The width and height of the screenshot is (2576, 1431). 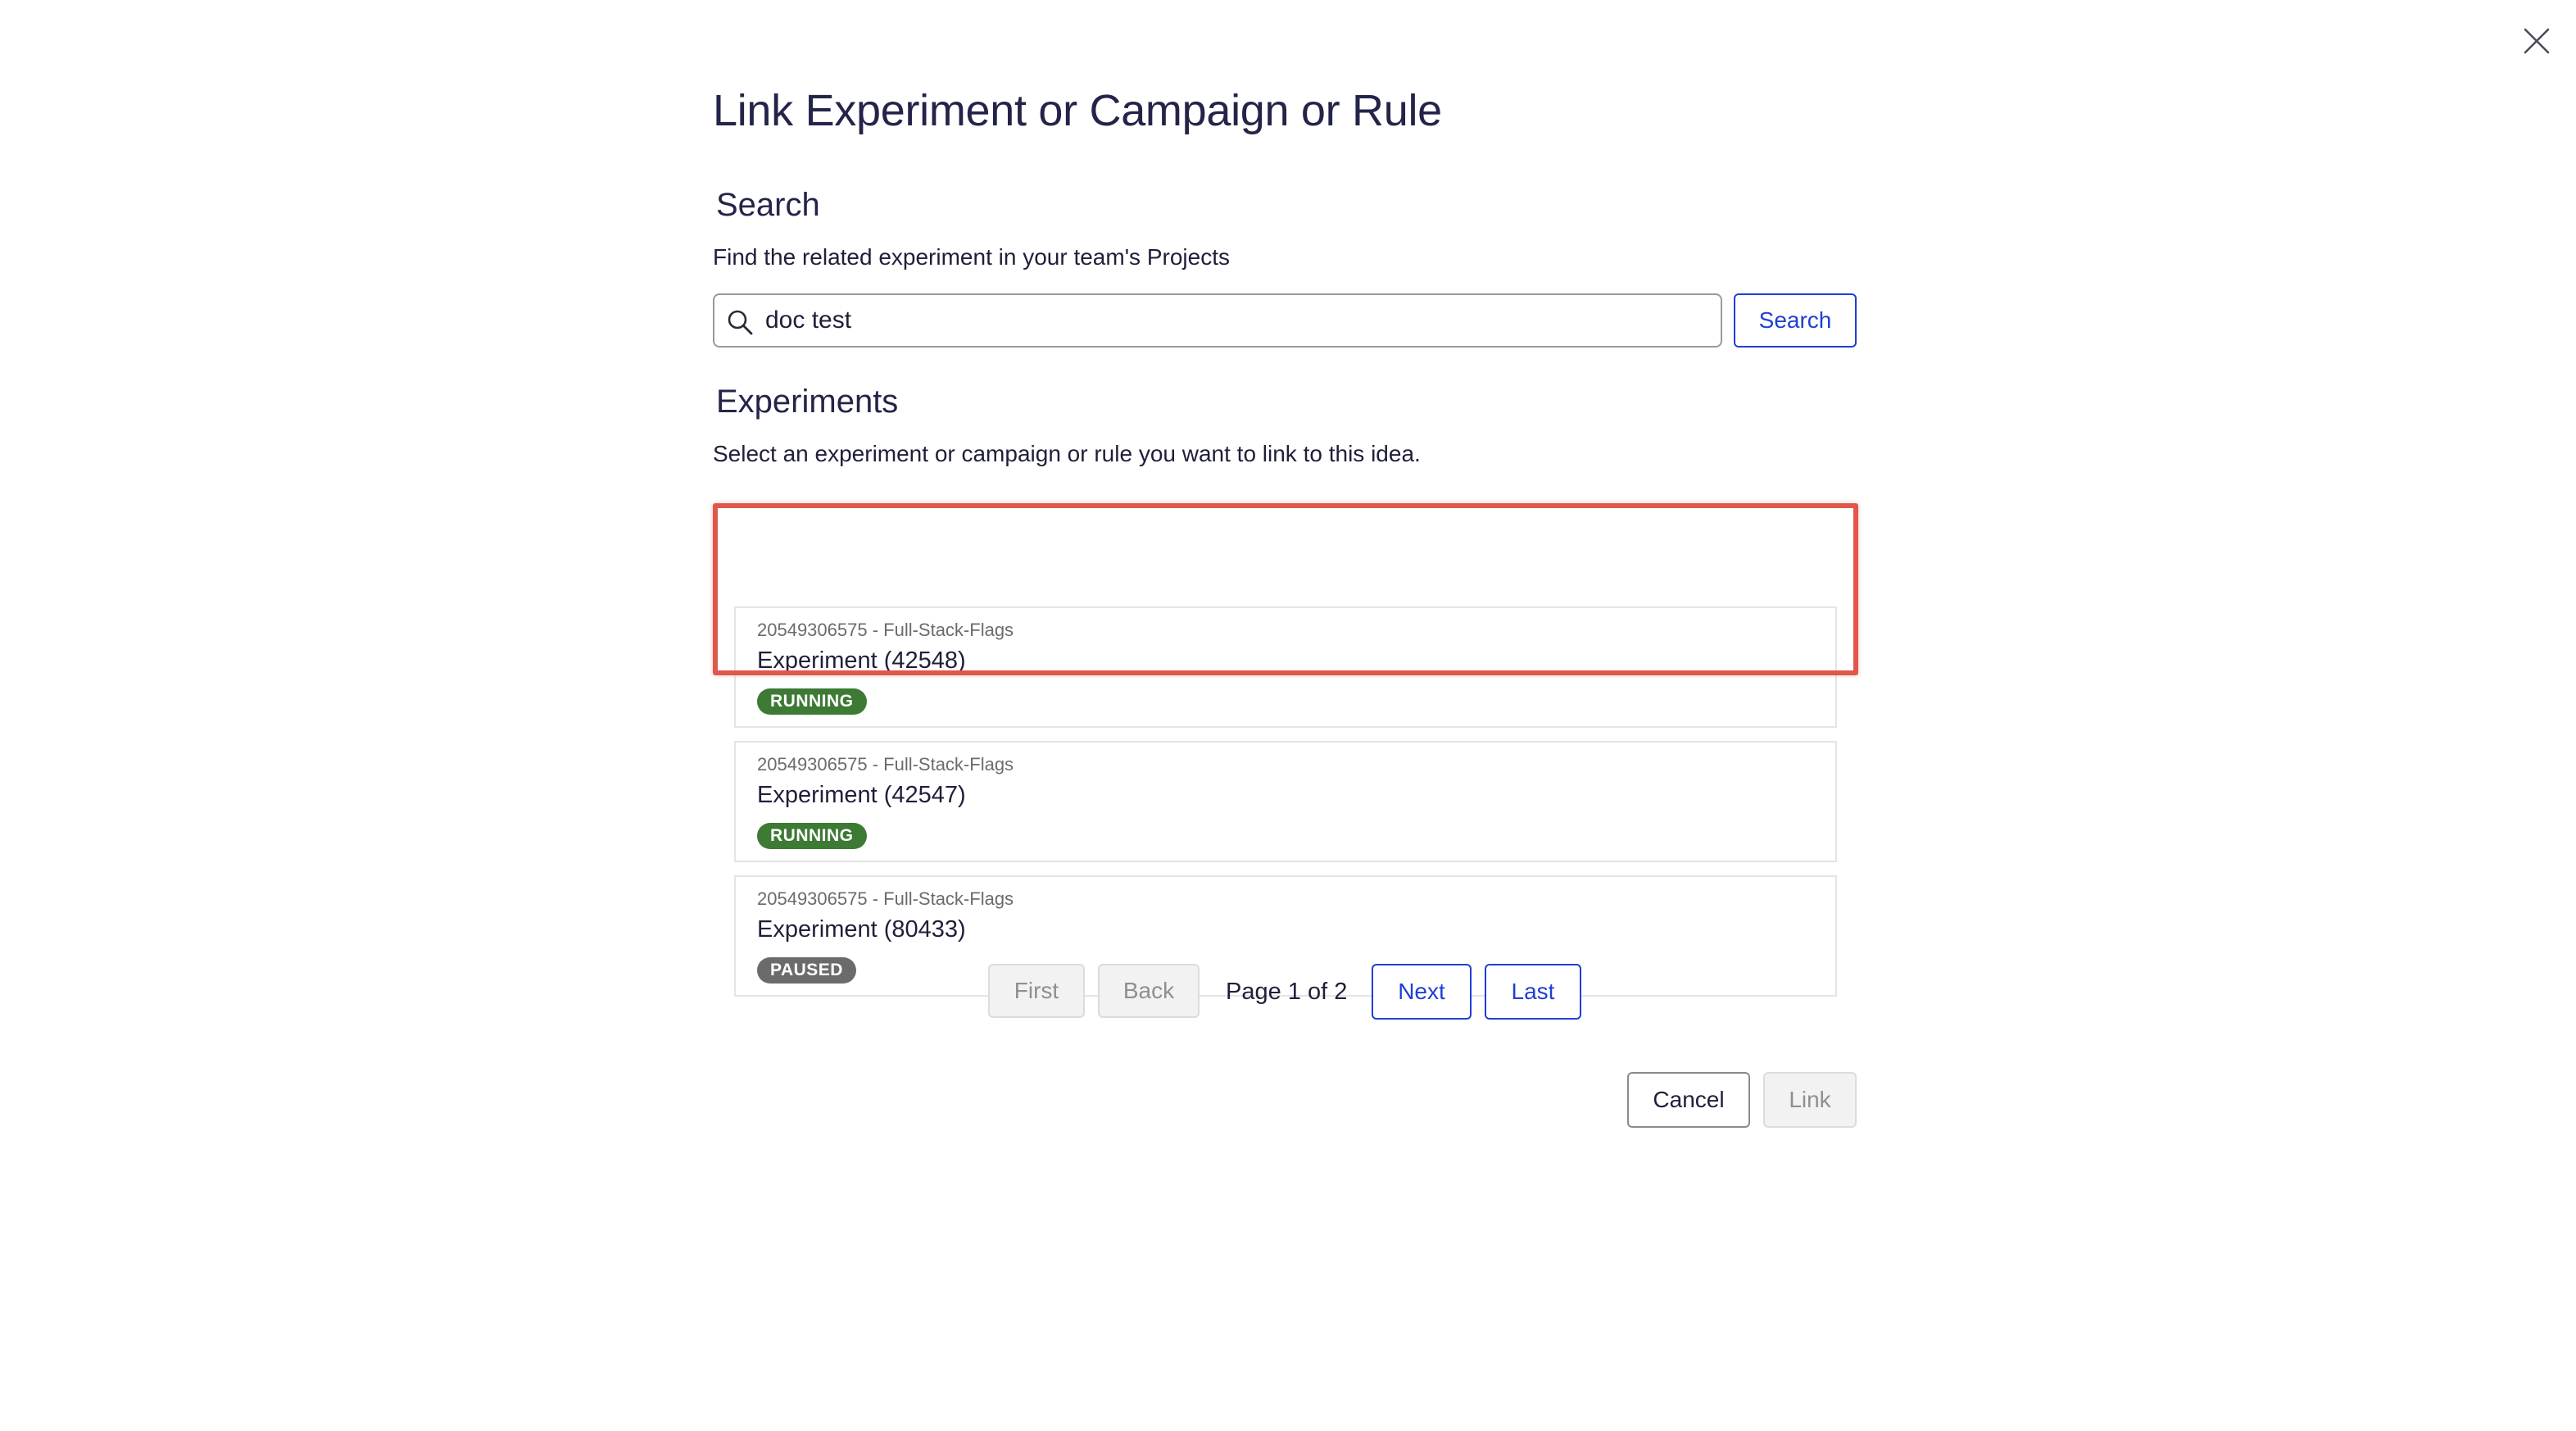 I want to click on search-heading: Search, so click(x=768, y=205).